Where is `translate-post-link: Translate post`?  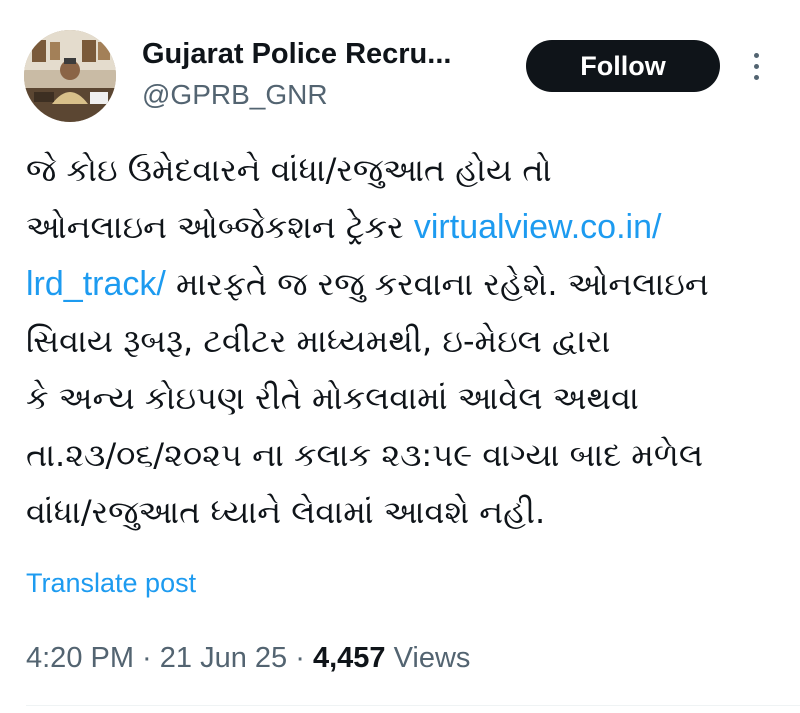
translate-post-link: Translate post is located at coordinates (111, 583).